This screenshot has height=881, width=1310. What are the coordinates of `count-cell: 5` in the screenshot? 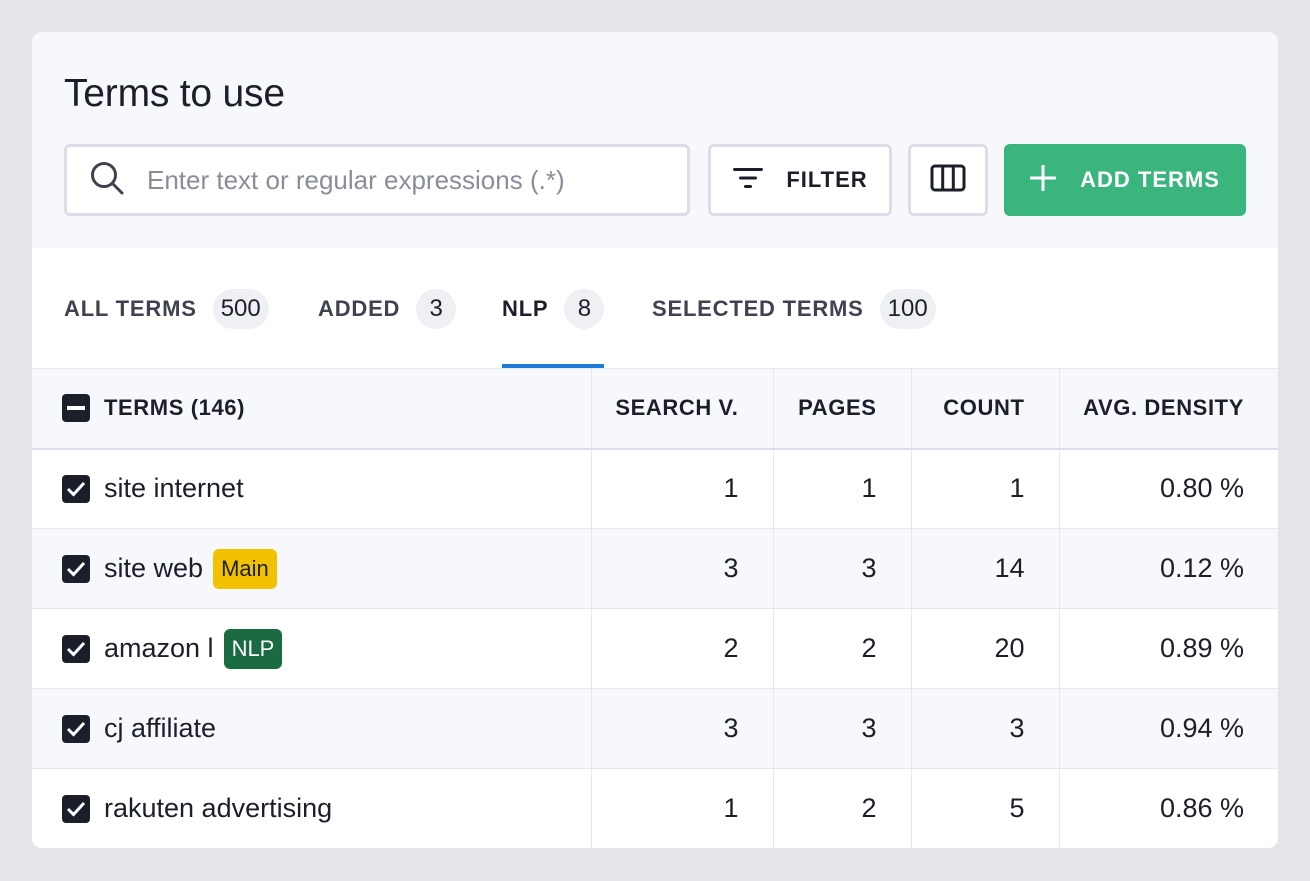 It's located at (985, 808).